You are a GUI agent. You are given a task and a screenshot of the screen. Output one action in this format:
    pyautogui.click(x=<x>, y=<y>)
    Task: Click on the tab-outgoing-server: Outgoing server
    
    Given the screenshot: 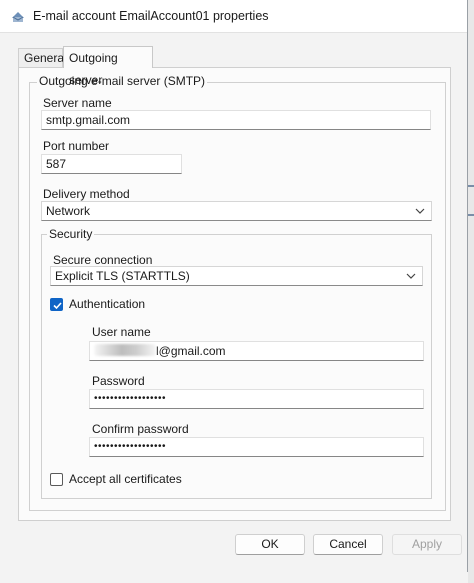 What is the action you would take?
    pyautogui.click(x=108, y=66)
    